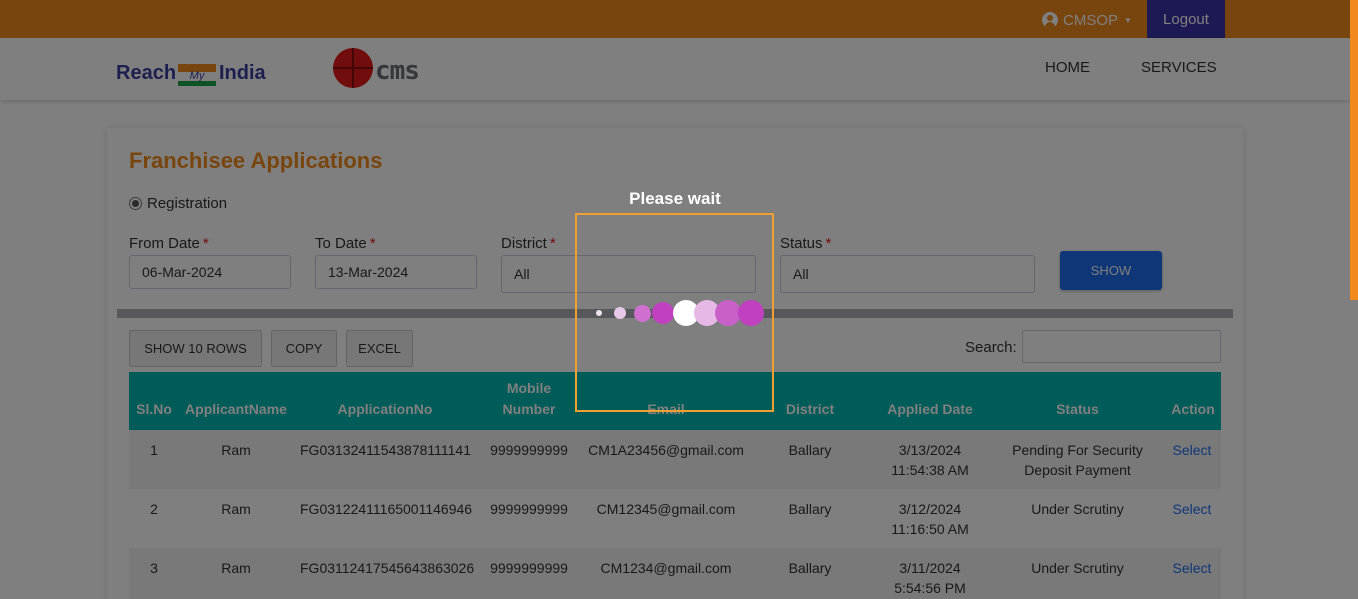  Describe the element at coordinates (675, 198) in the screenshot. I see `please-wait-text: Please wait` at that location.